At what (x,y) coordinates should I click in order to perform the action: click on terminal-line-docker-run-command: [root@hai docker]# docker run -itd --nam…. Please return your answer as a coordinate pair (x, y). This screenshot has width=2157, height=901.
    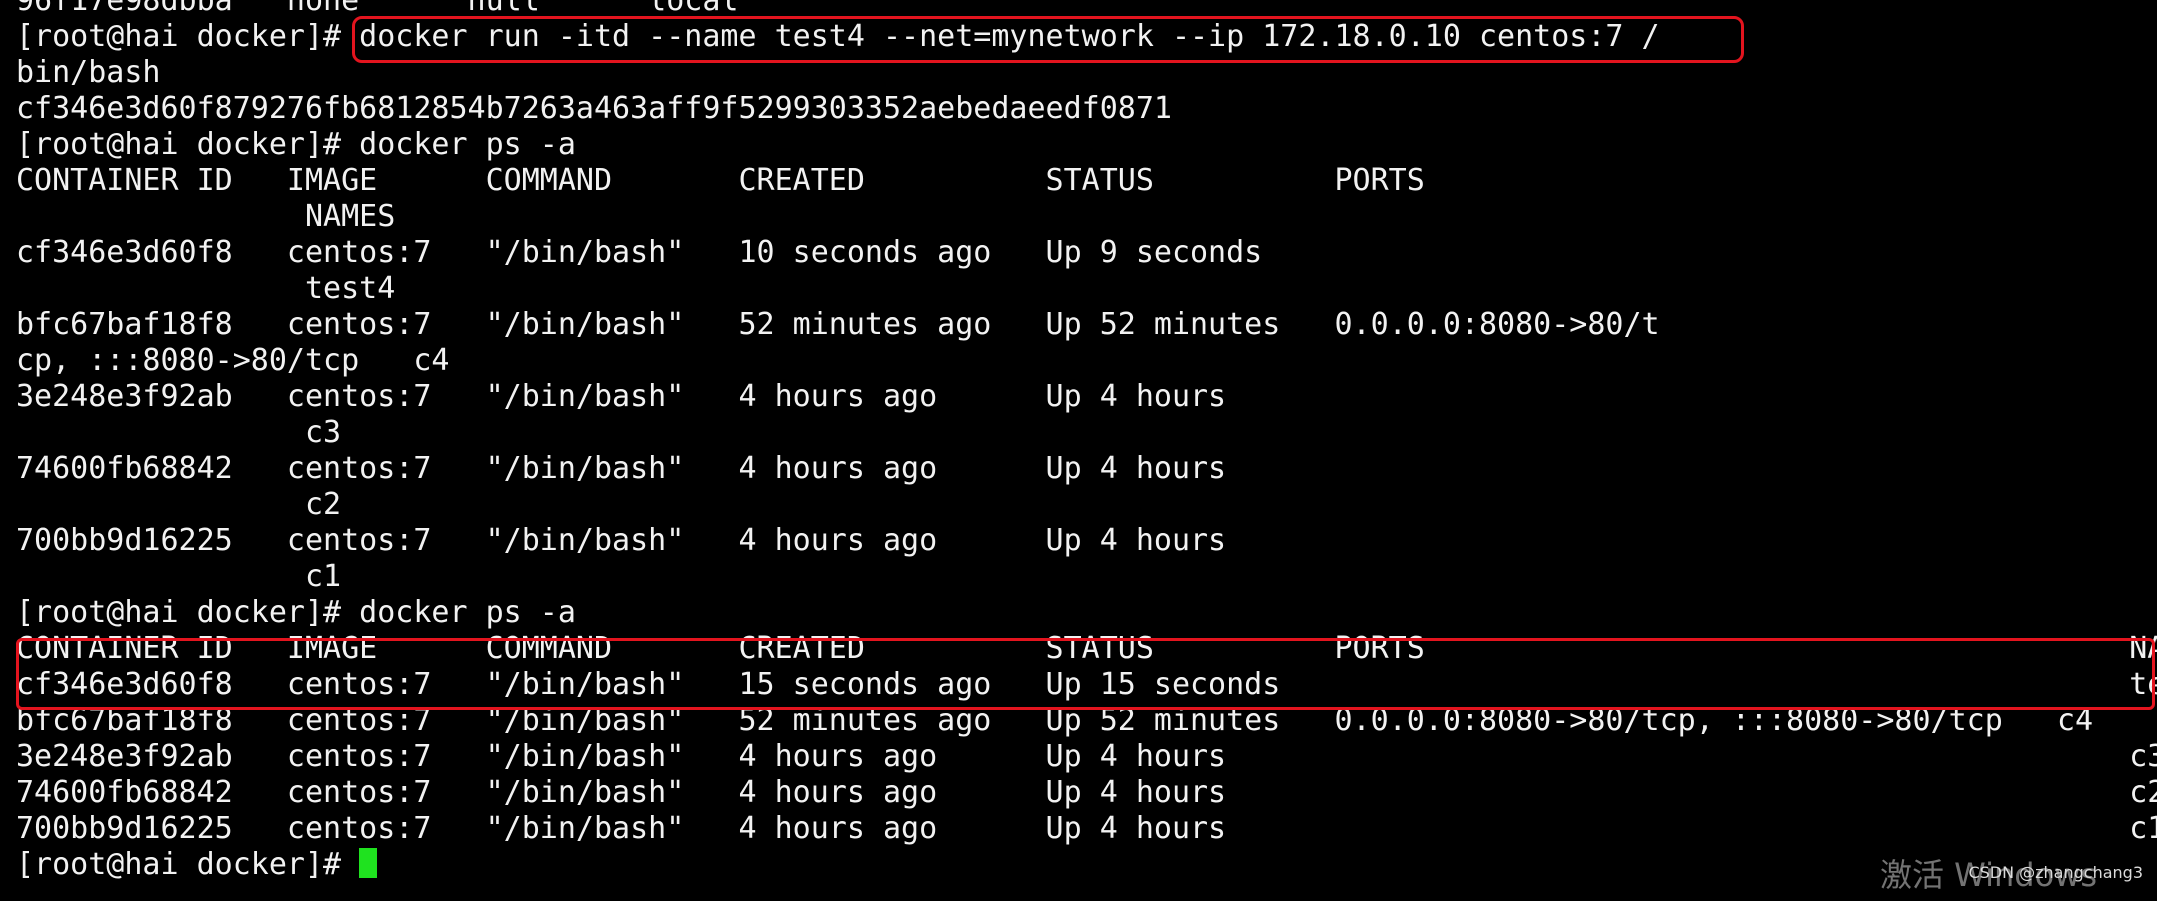
    Looking at the image, I should click on (838, 36).